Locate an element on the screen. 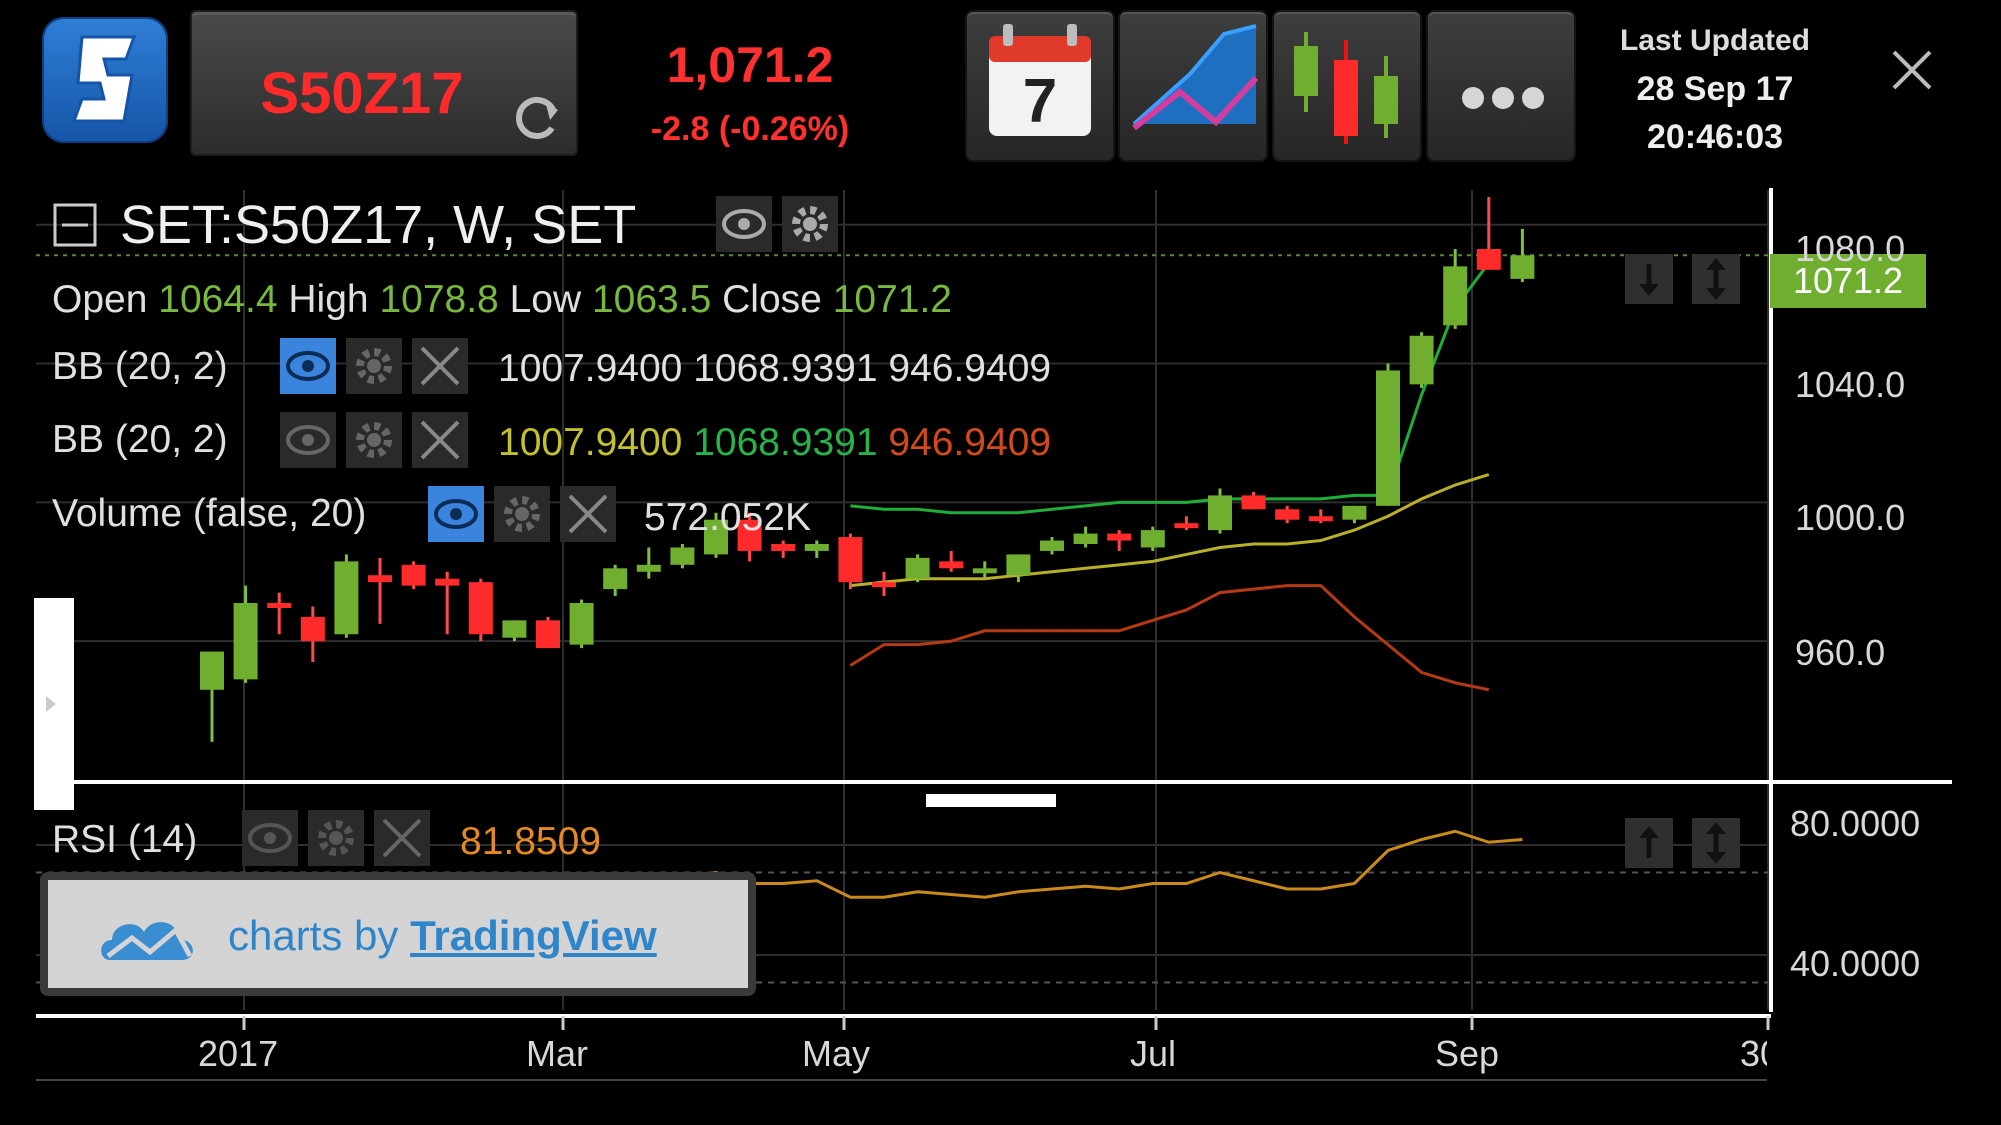  tradingview-badge: charts by TradingView is located at coordinates (398, 934).